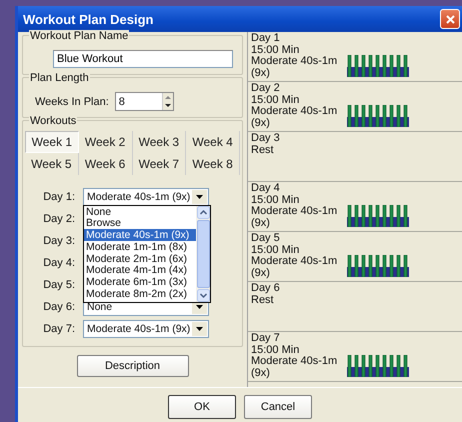  I want to click on window-title: Workout Plan Design, so click(88, 19).